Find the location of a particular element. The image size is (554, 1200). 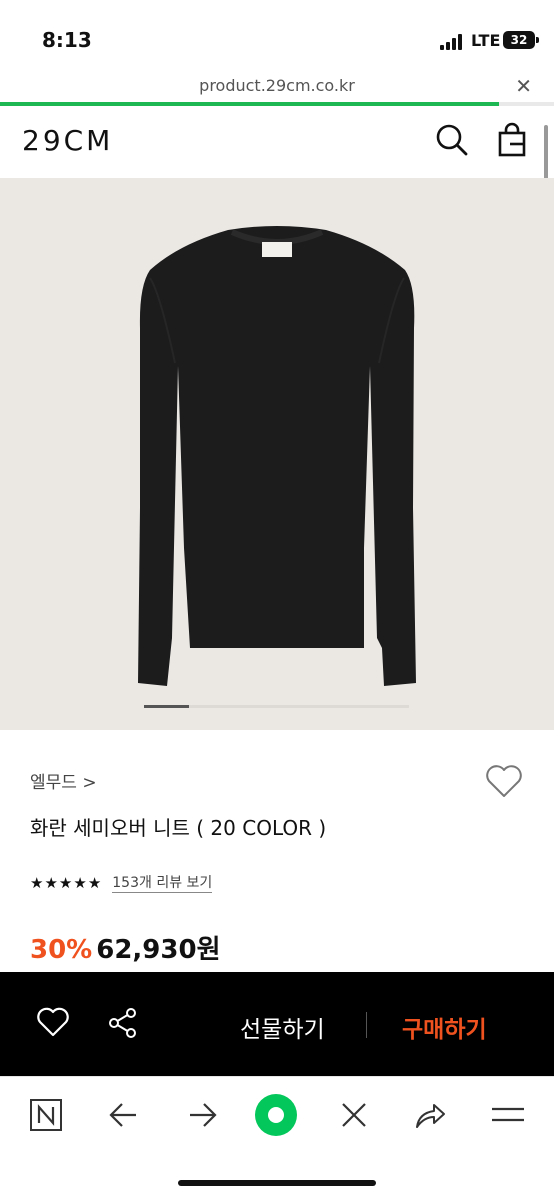

status-time: 8:13 is located at coordinates (67, 40).